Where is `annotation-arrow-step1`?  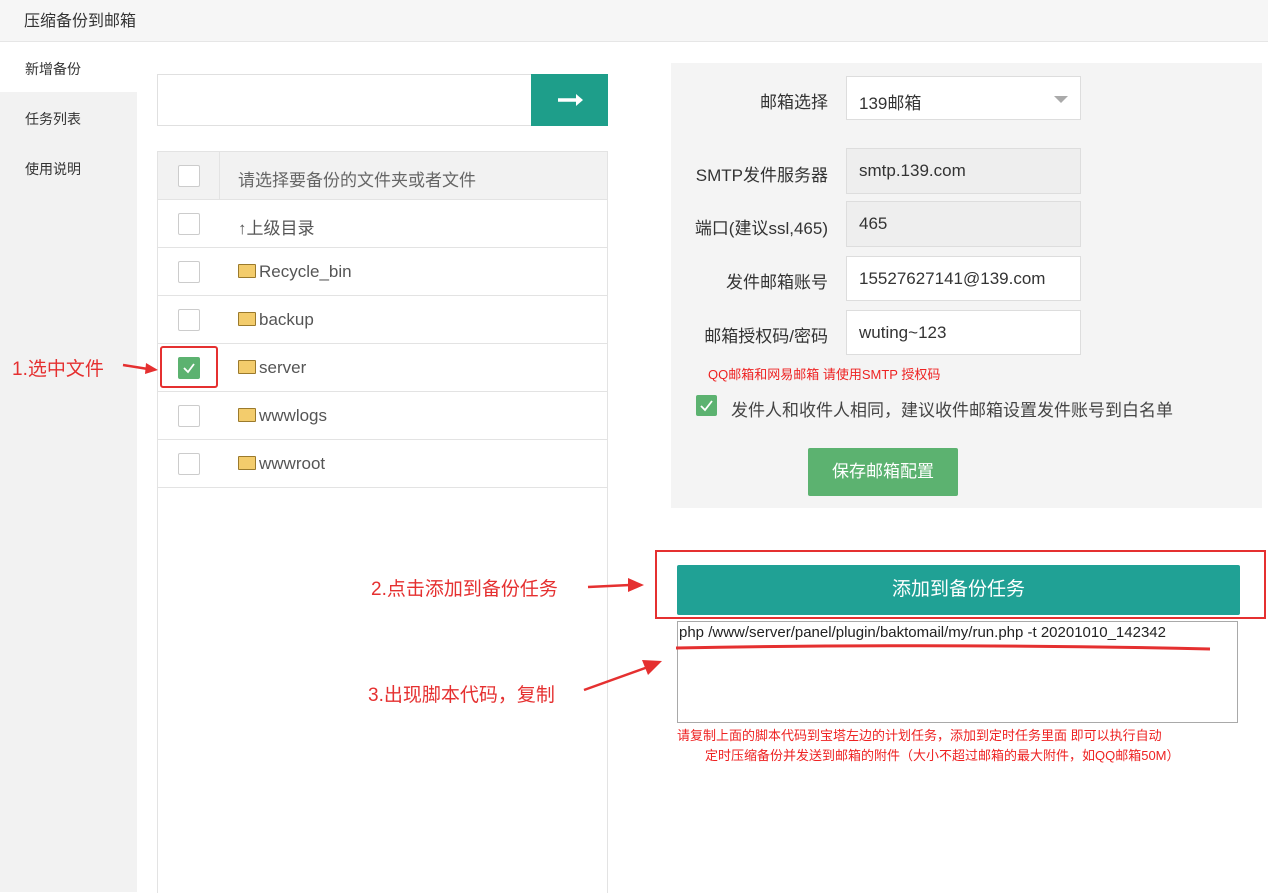
annotation-arrow-step1 is located at coordinates (140, 368).